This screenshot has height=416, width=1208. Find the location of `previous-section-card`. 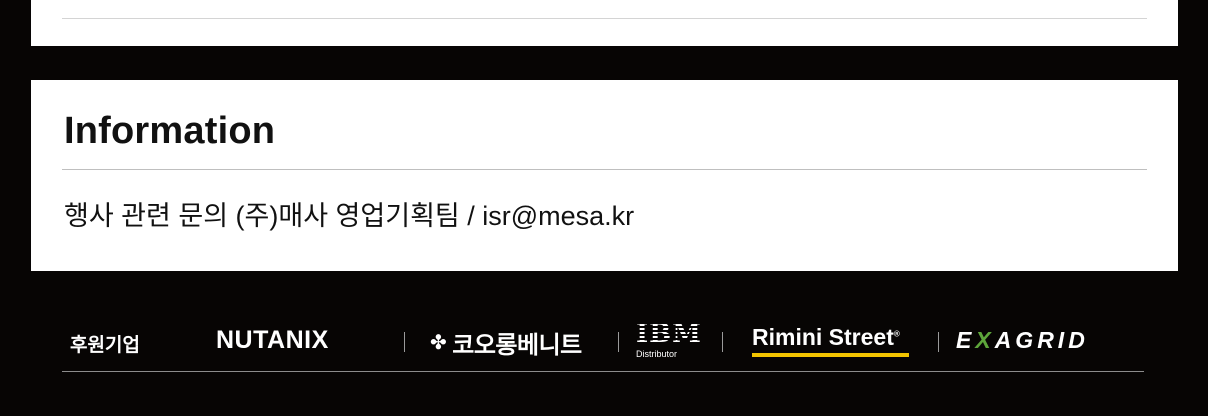

previous-section-card is located at coordinates (604, 23).